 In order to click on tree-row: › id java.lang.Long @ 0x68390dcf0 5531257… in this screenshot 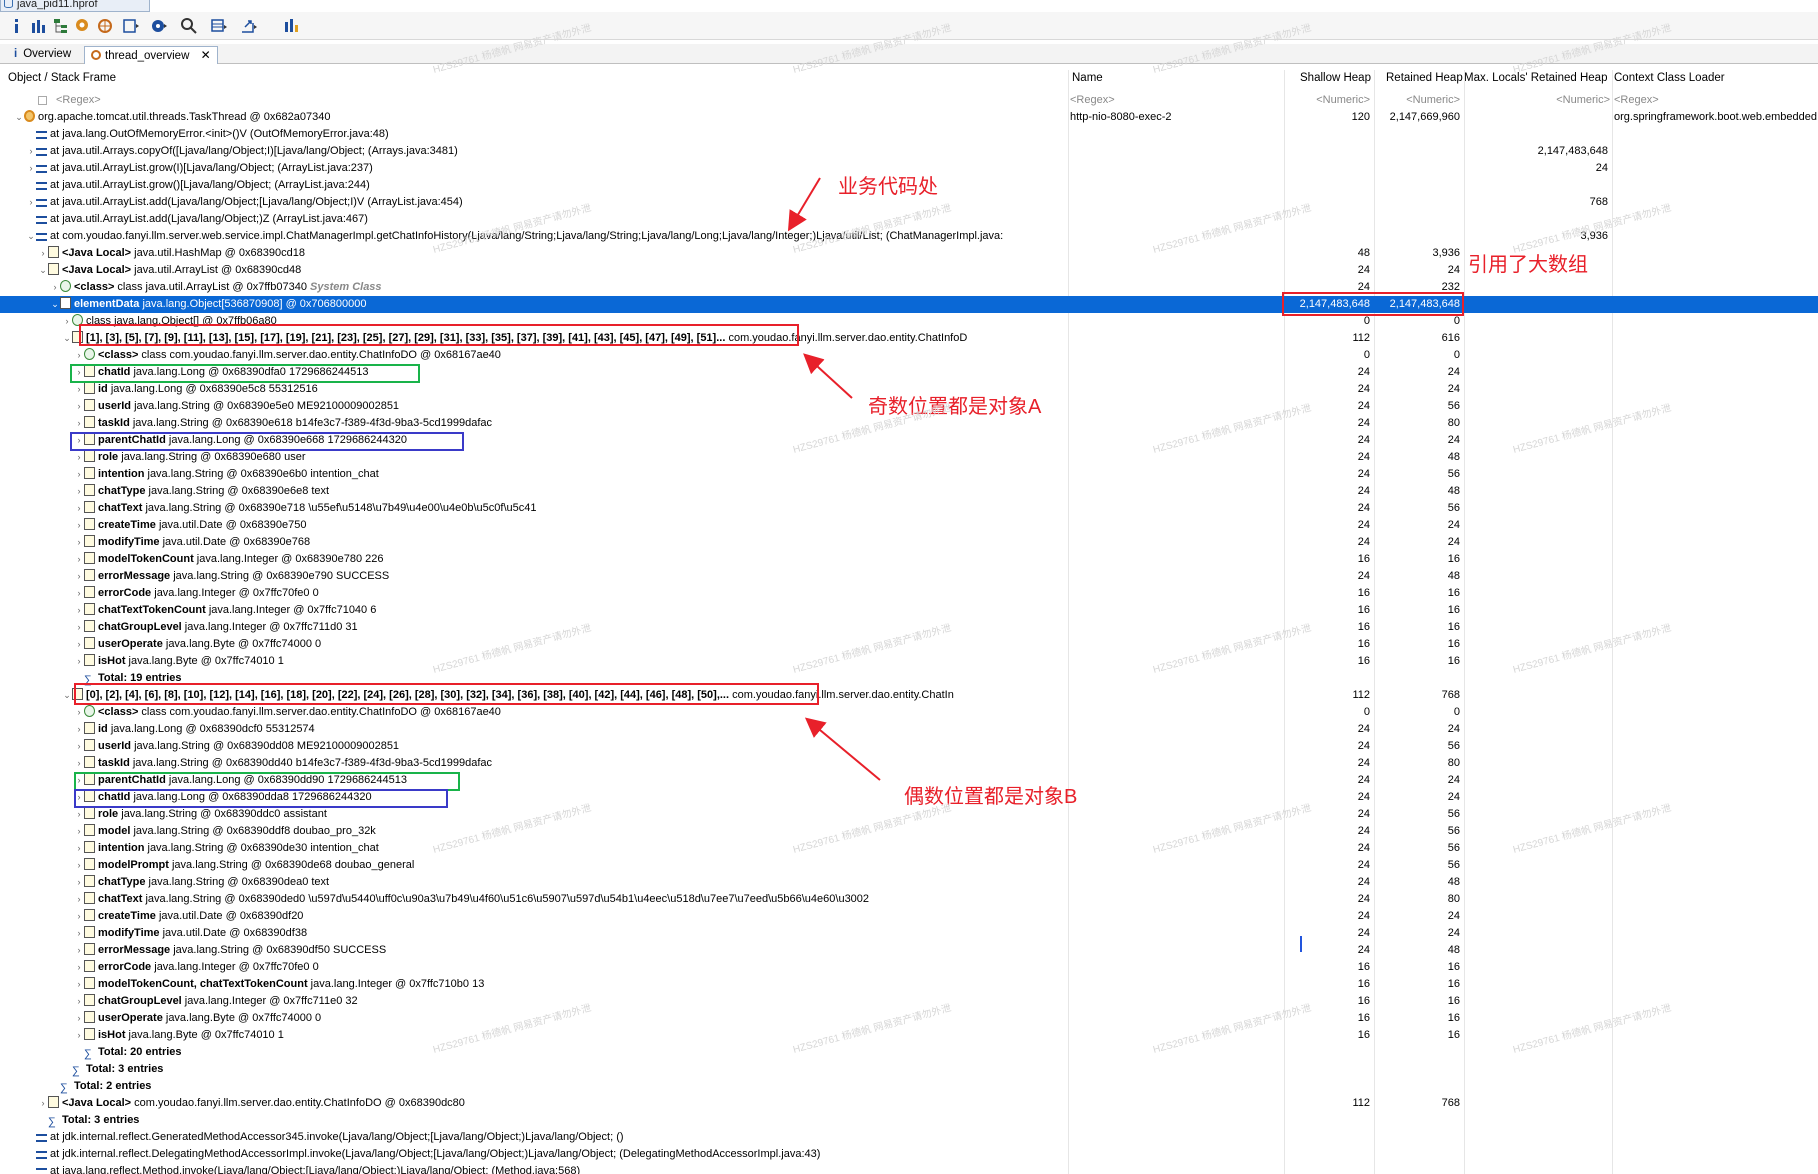, I will do `click(909, 729)`.